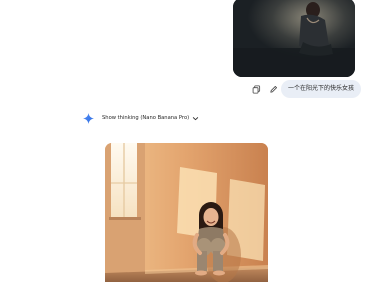 This screenshot has height=282, width=380. I want to click on chevron-down-icon, so click(195, 118).